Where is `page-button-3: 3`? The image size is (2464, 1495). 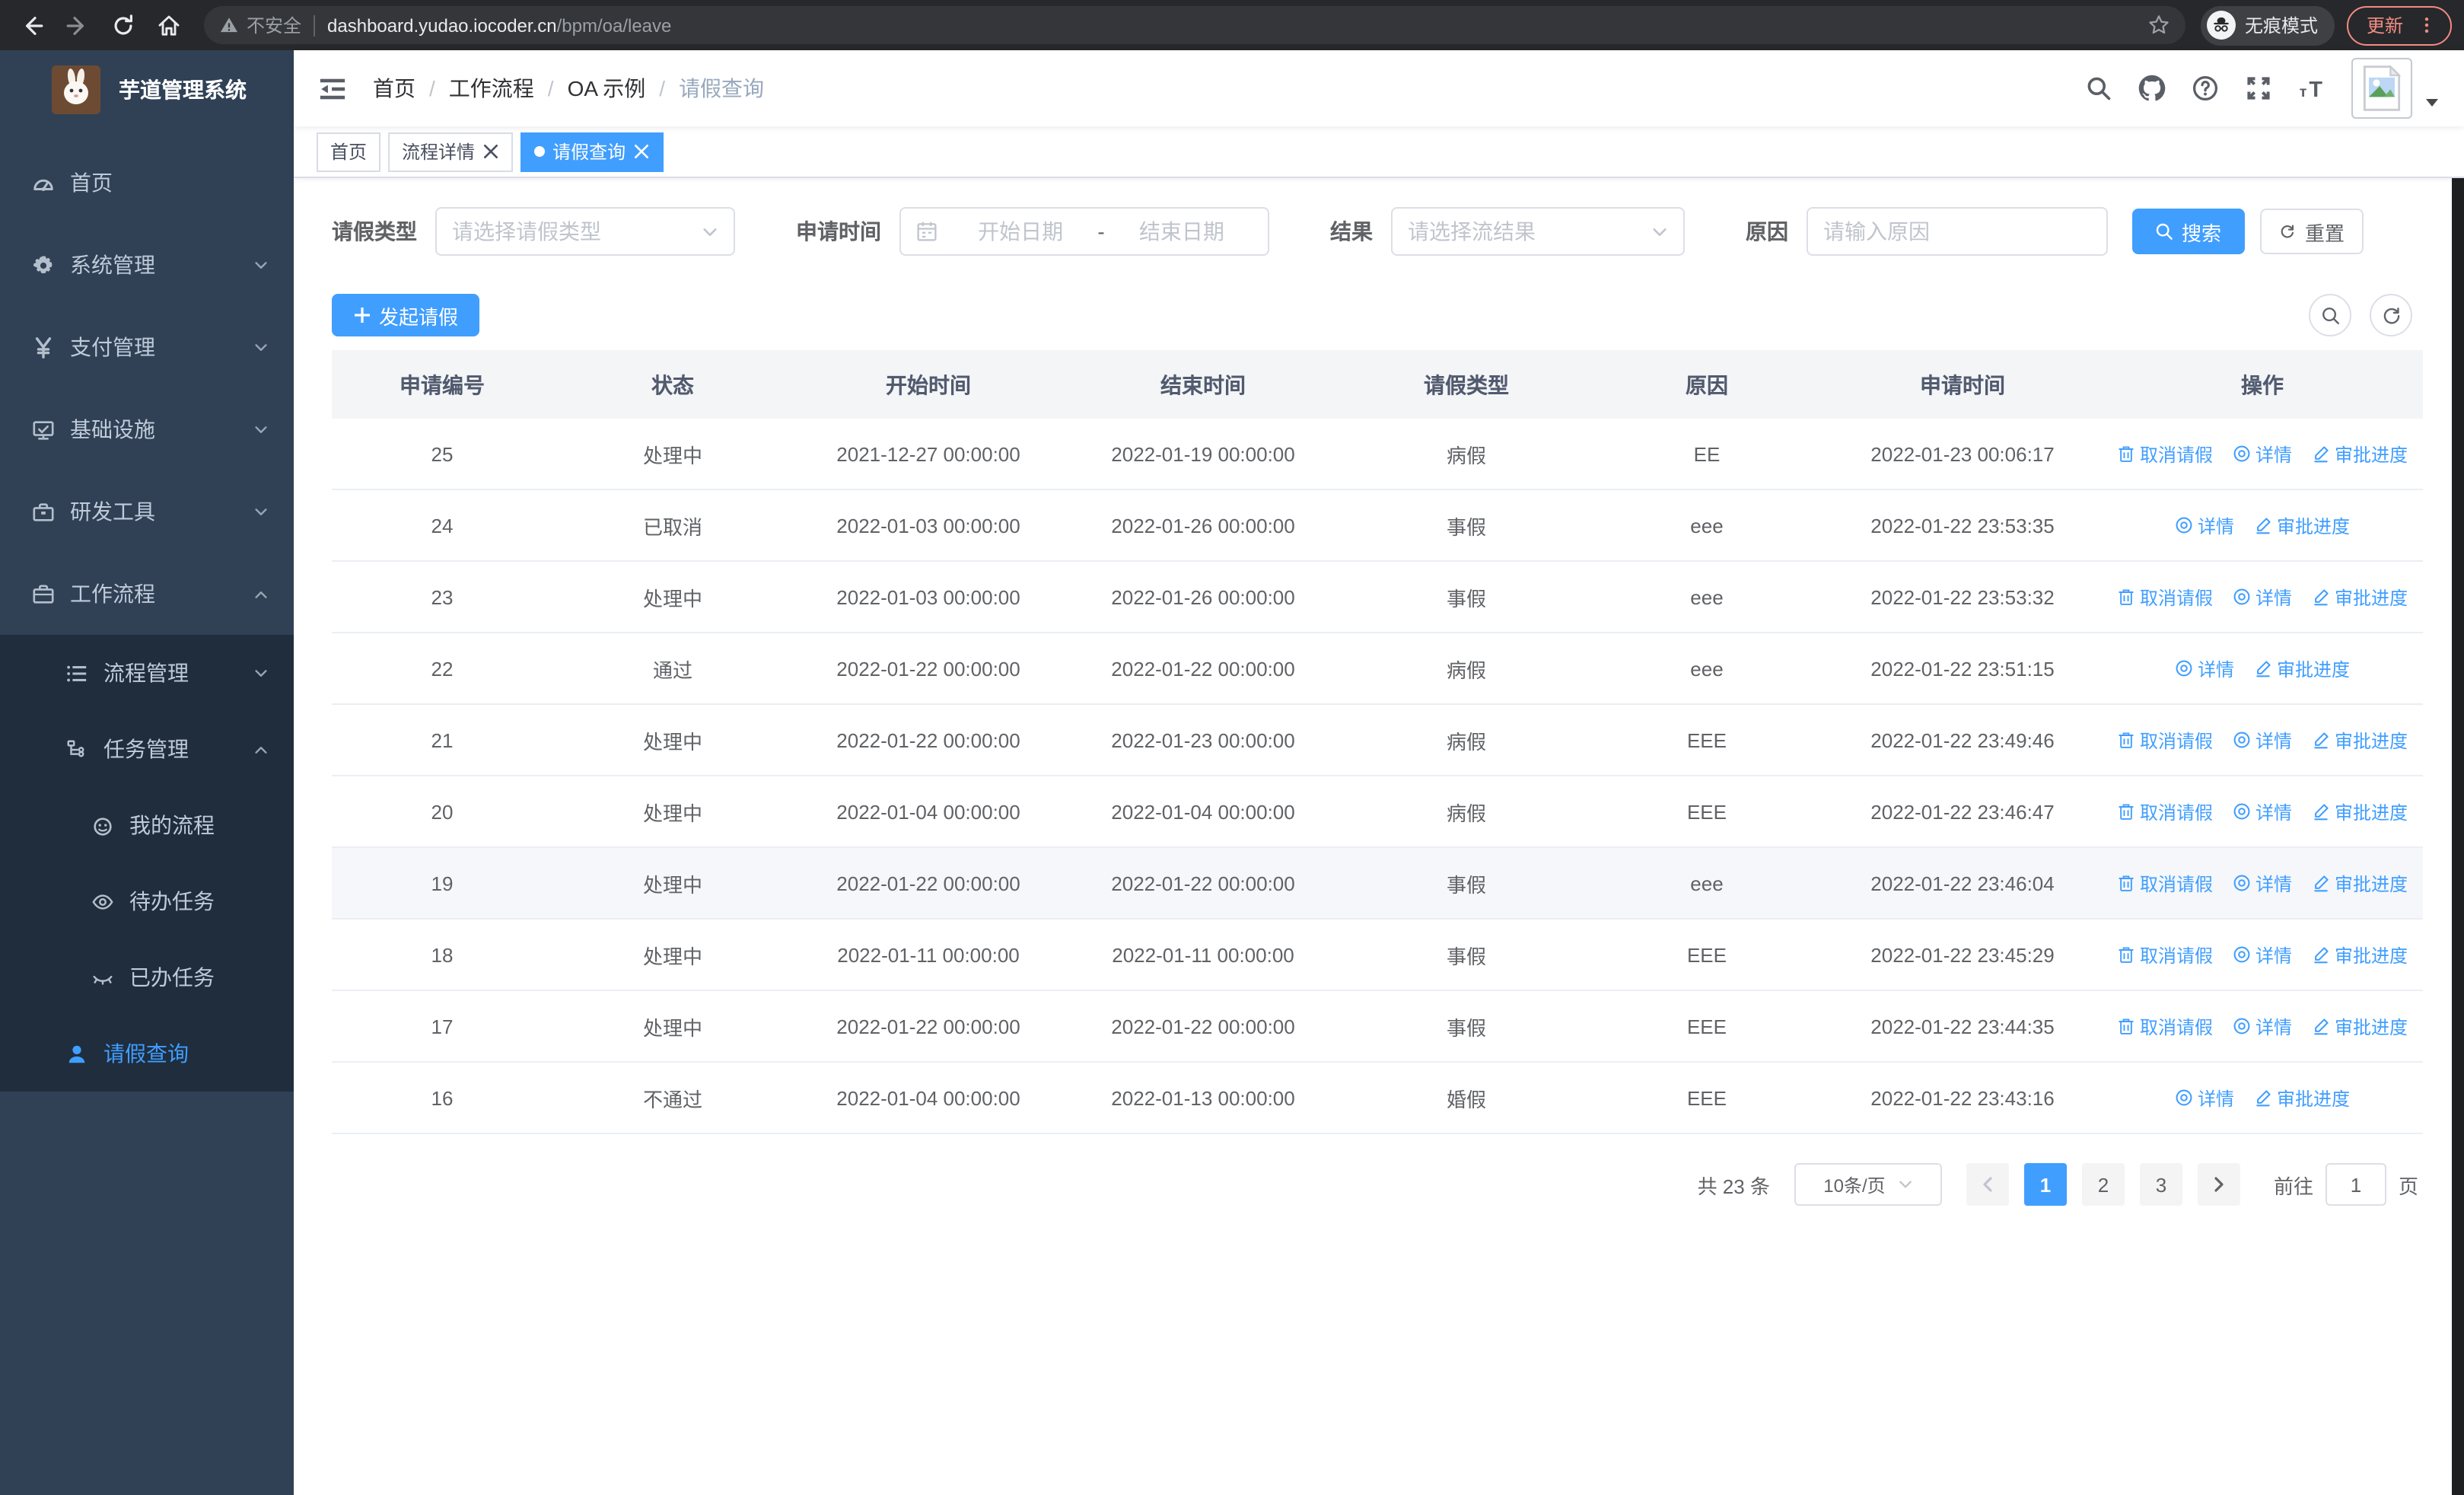 page-button-3: 3 is located at coordinates (2160, 1184).